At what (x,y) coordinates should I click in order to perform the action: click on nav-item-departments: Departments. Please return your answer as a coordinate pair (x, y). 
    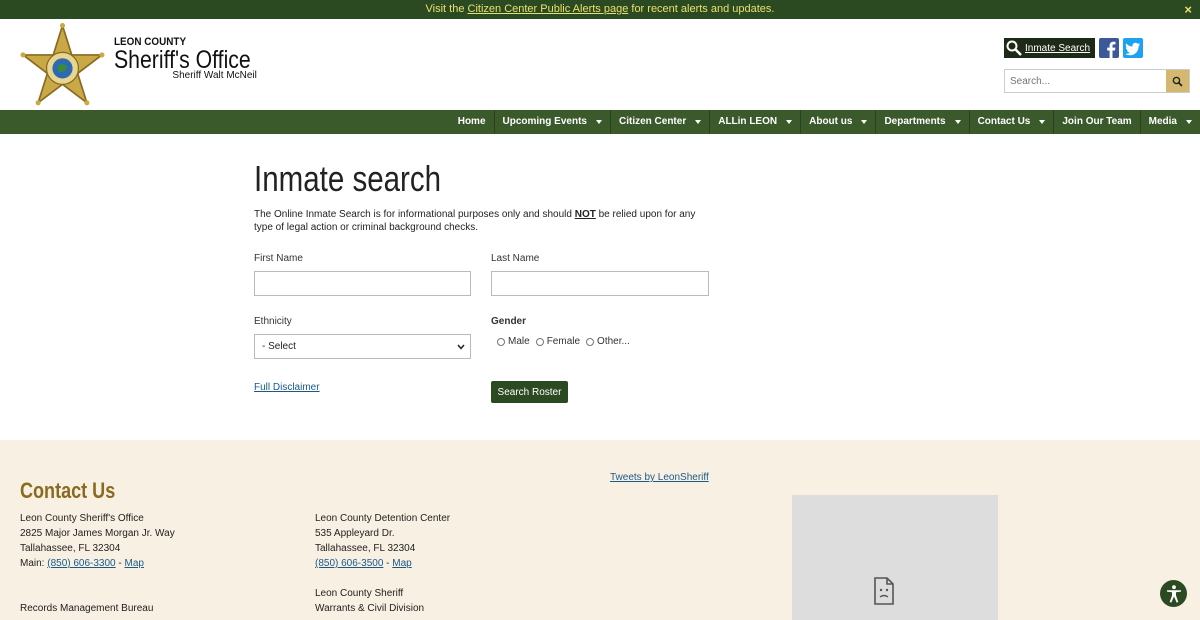
    Looking at the image, I should click on (921, 122).